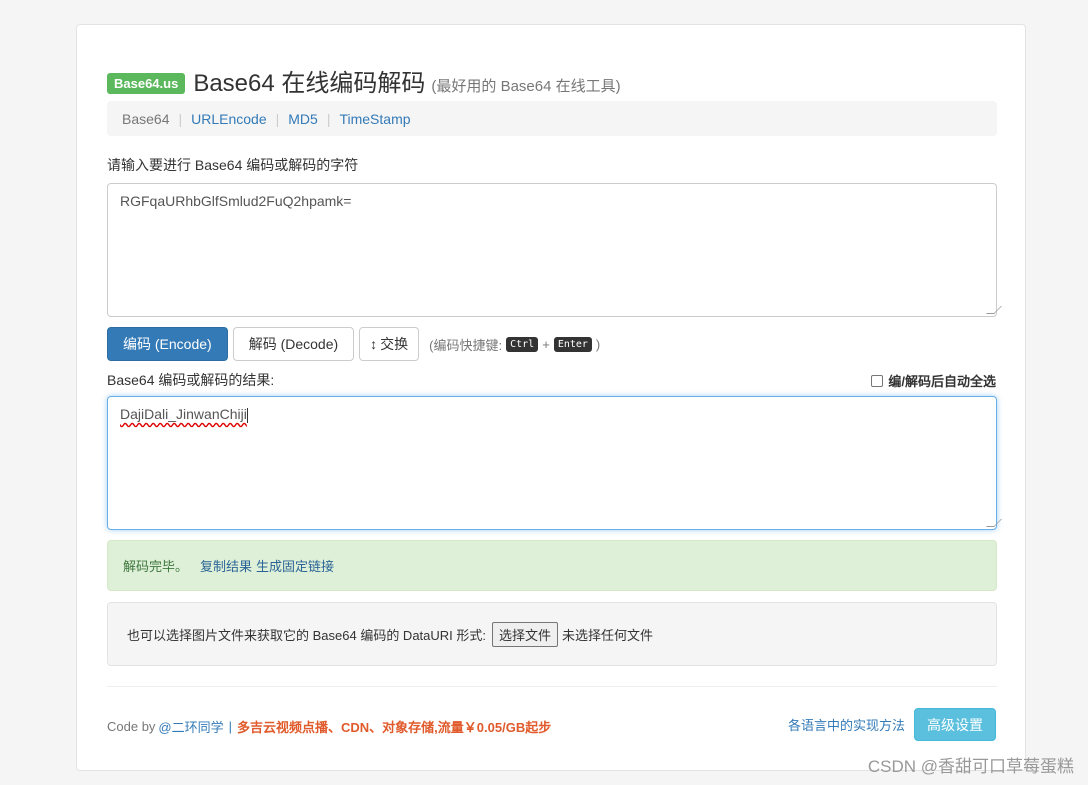 The height and width of the screenshot is (785, 1088). What do you see at coordinates (374, 119) in the screenshot?
I see `nav-item-timestamp: TimeStamp` at bounding box center [374, 119].